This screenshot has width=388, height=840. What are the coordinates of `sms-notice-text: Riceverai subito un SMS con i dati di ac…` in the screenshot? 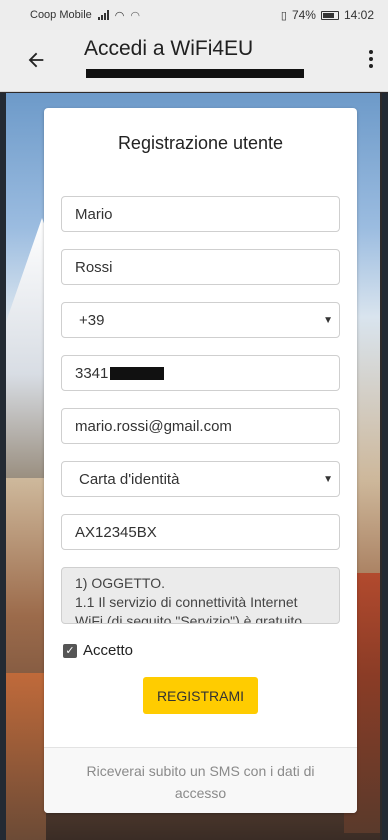 It's located at (200, 782).